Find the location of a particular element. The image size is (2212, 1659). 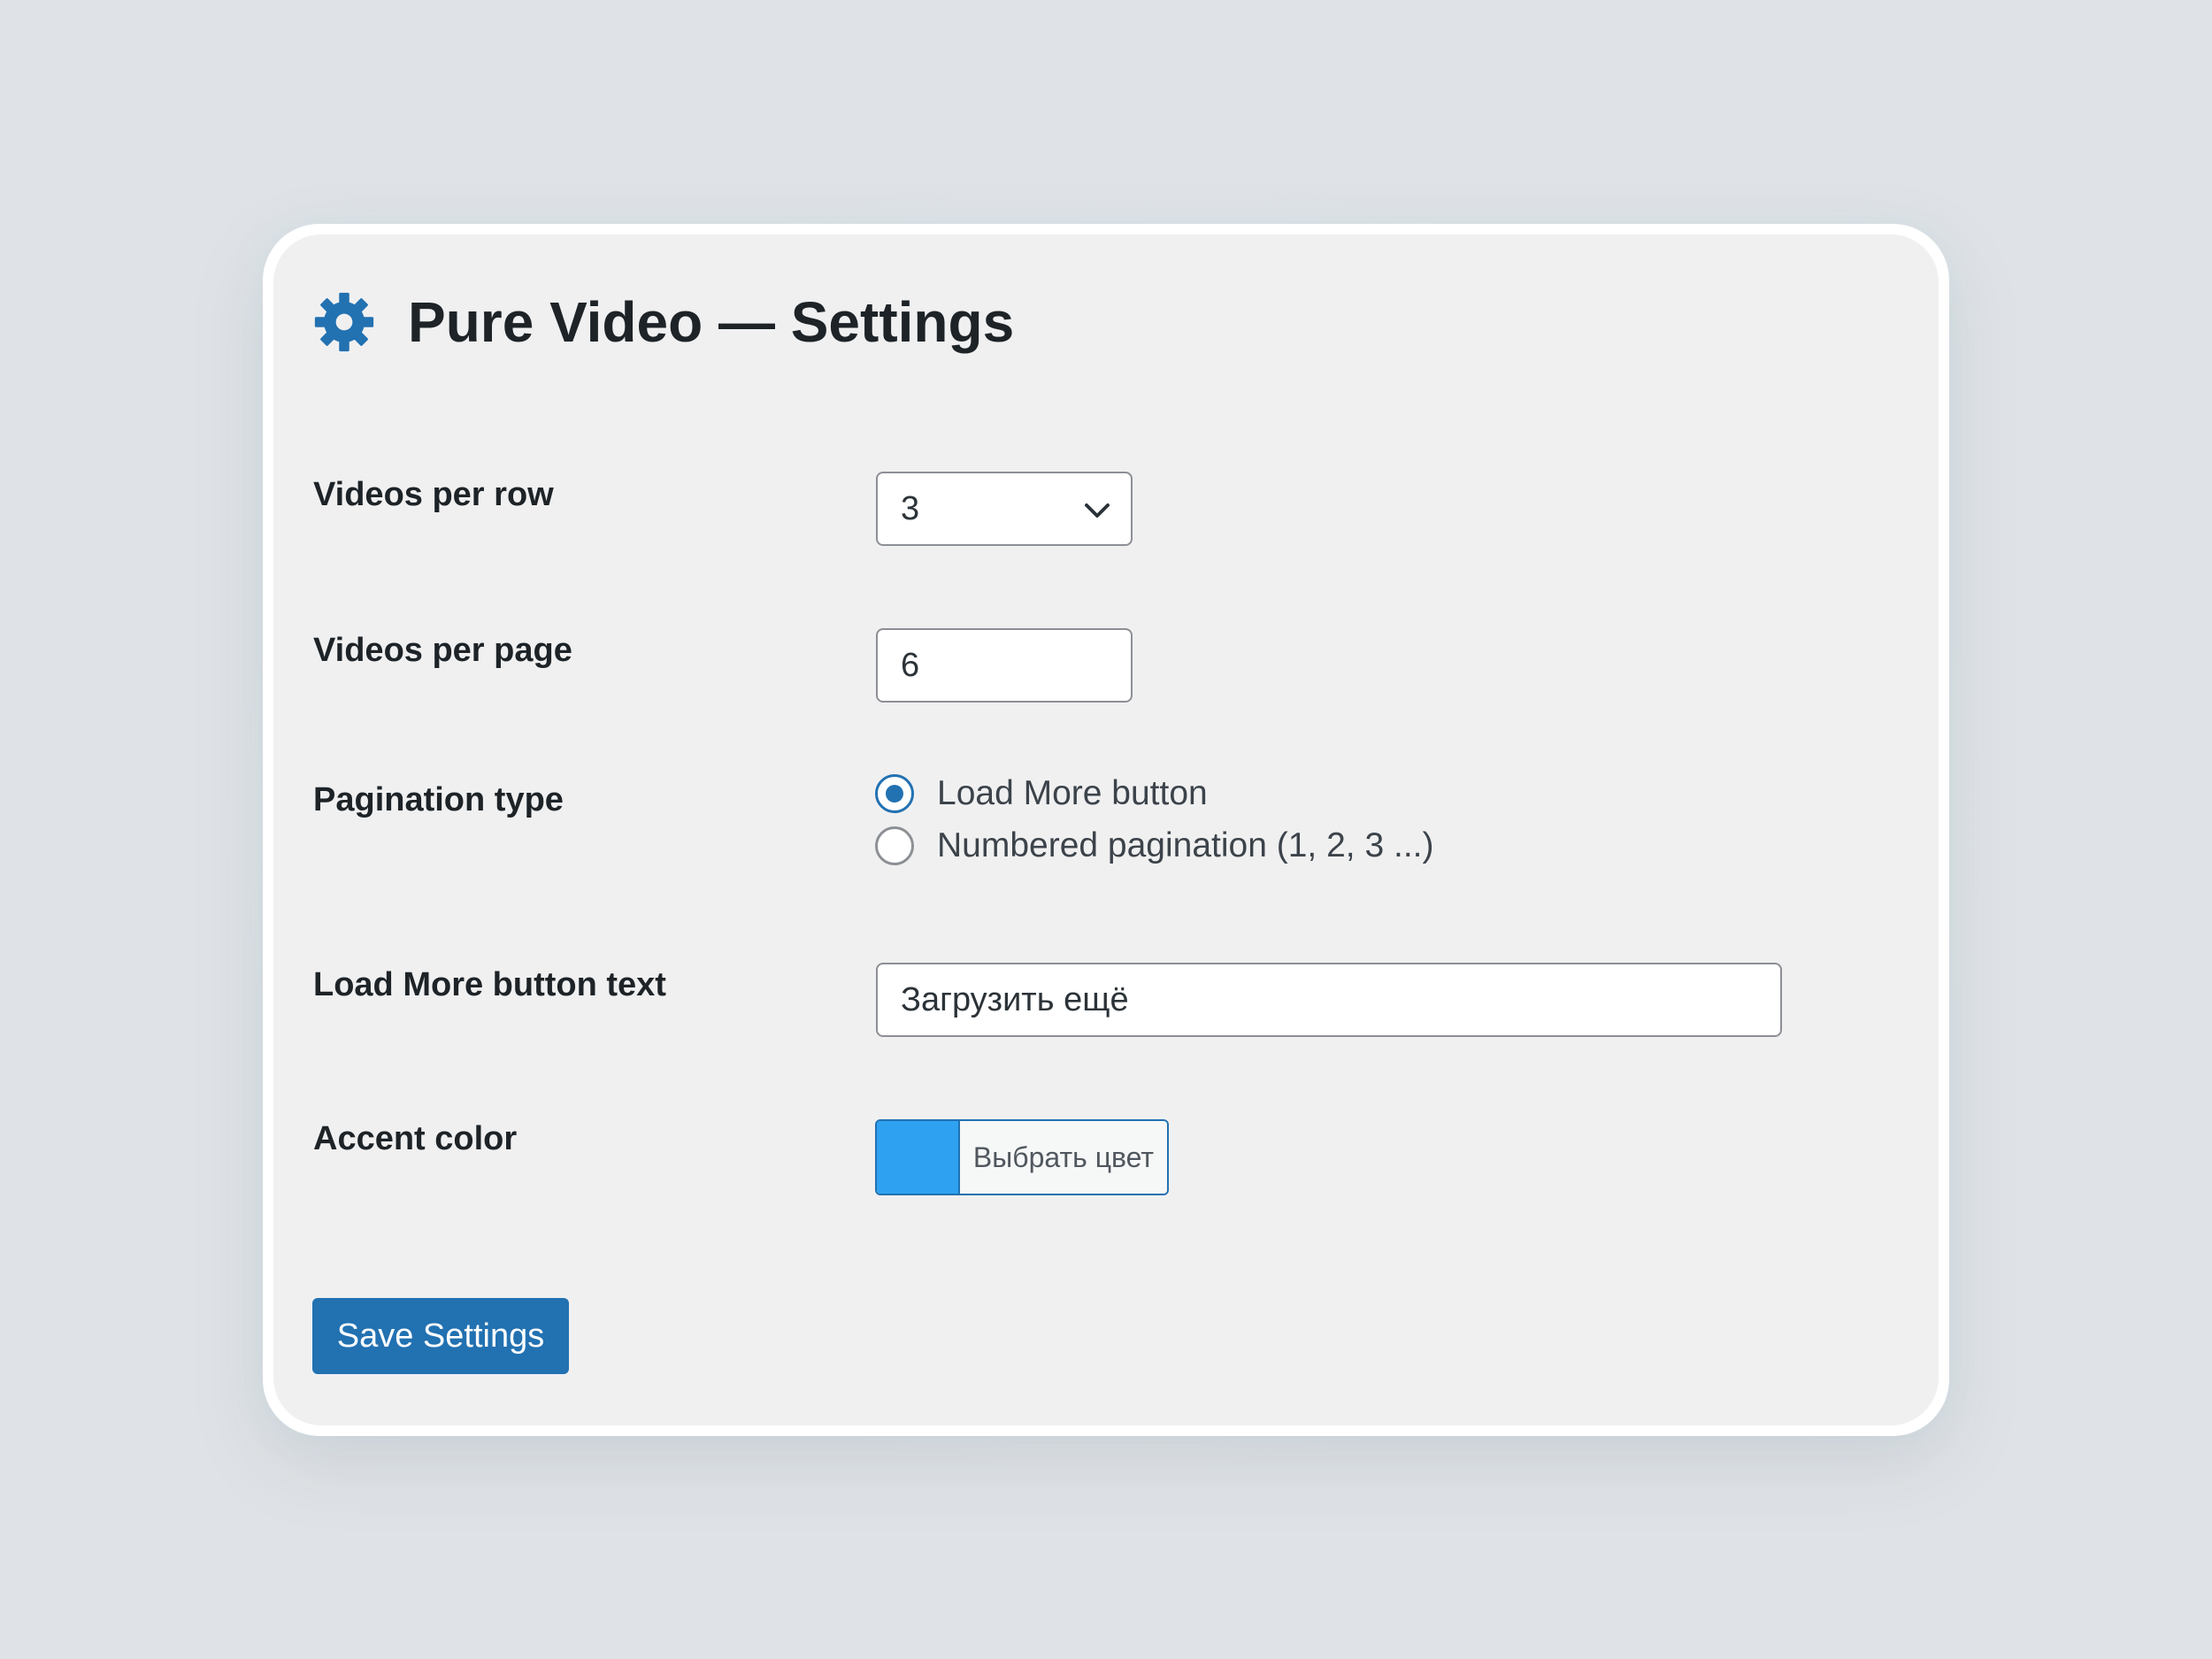

radio-numbered is located at coordinates (895, 846).